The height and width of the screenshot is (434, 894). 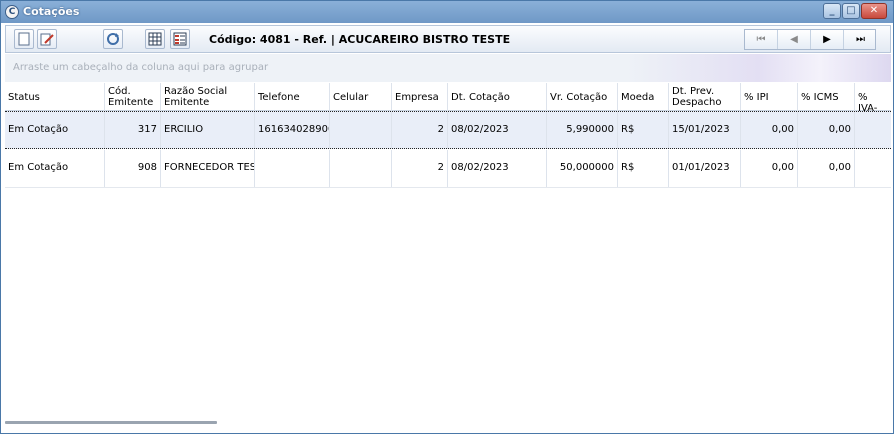 I want to click on column-header-empresa: Empresa, so click(x=420, y=97).